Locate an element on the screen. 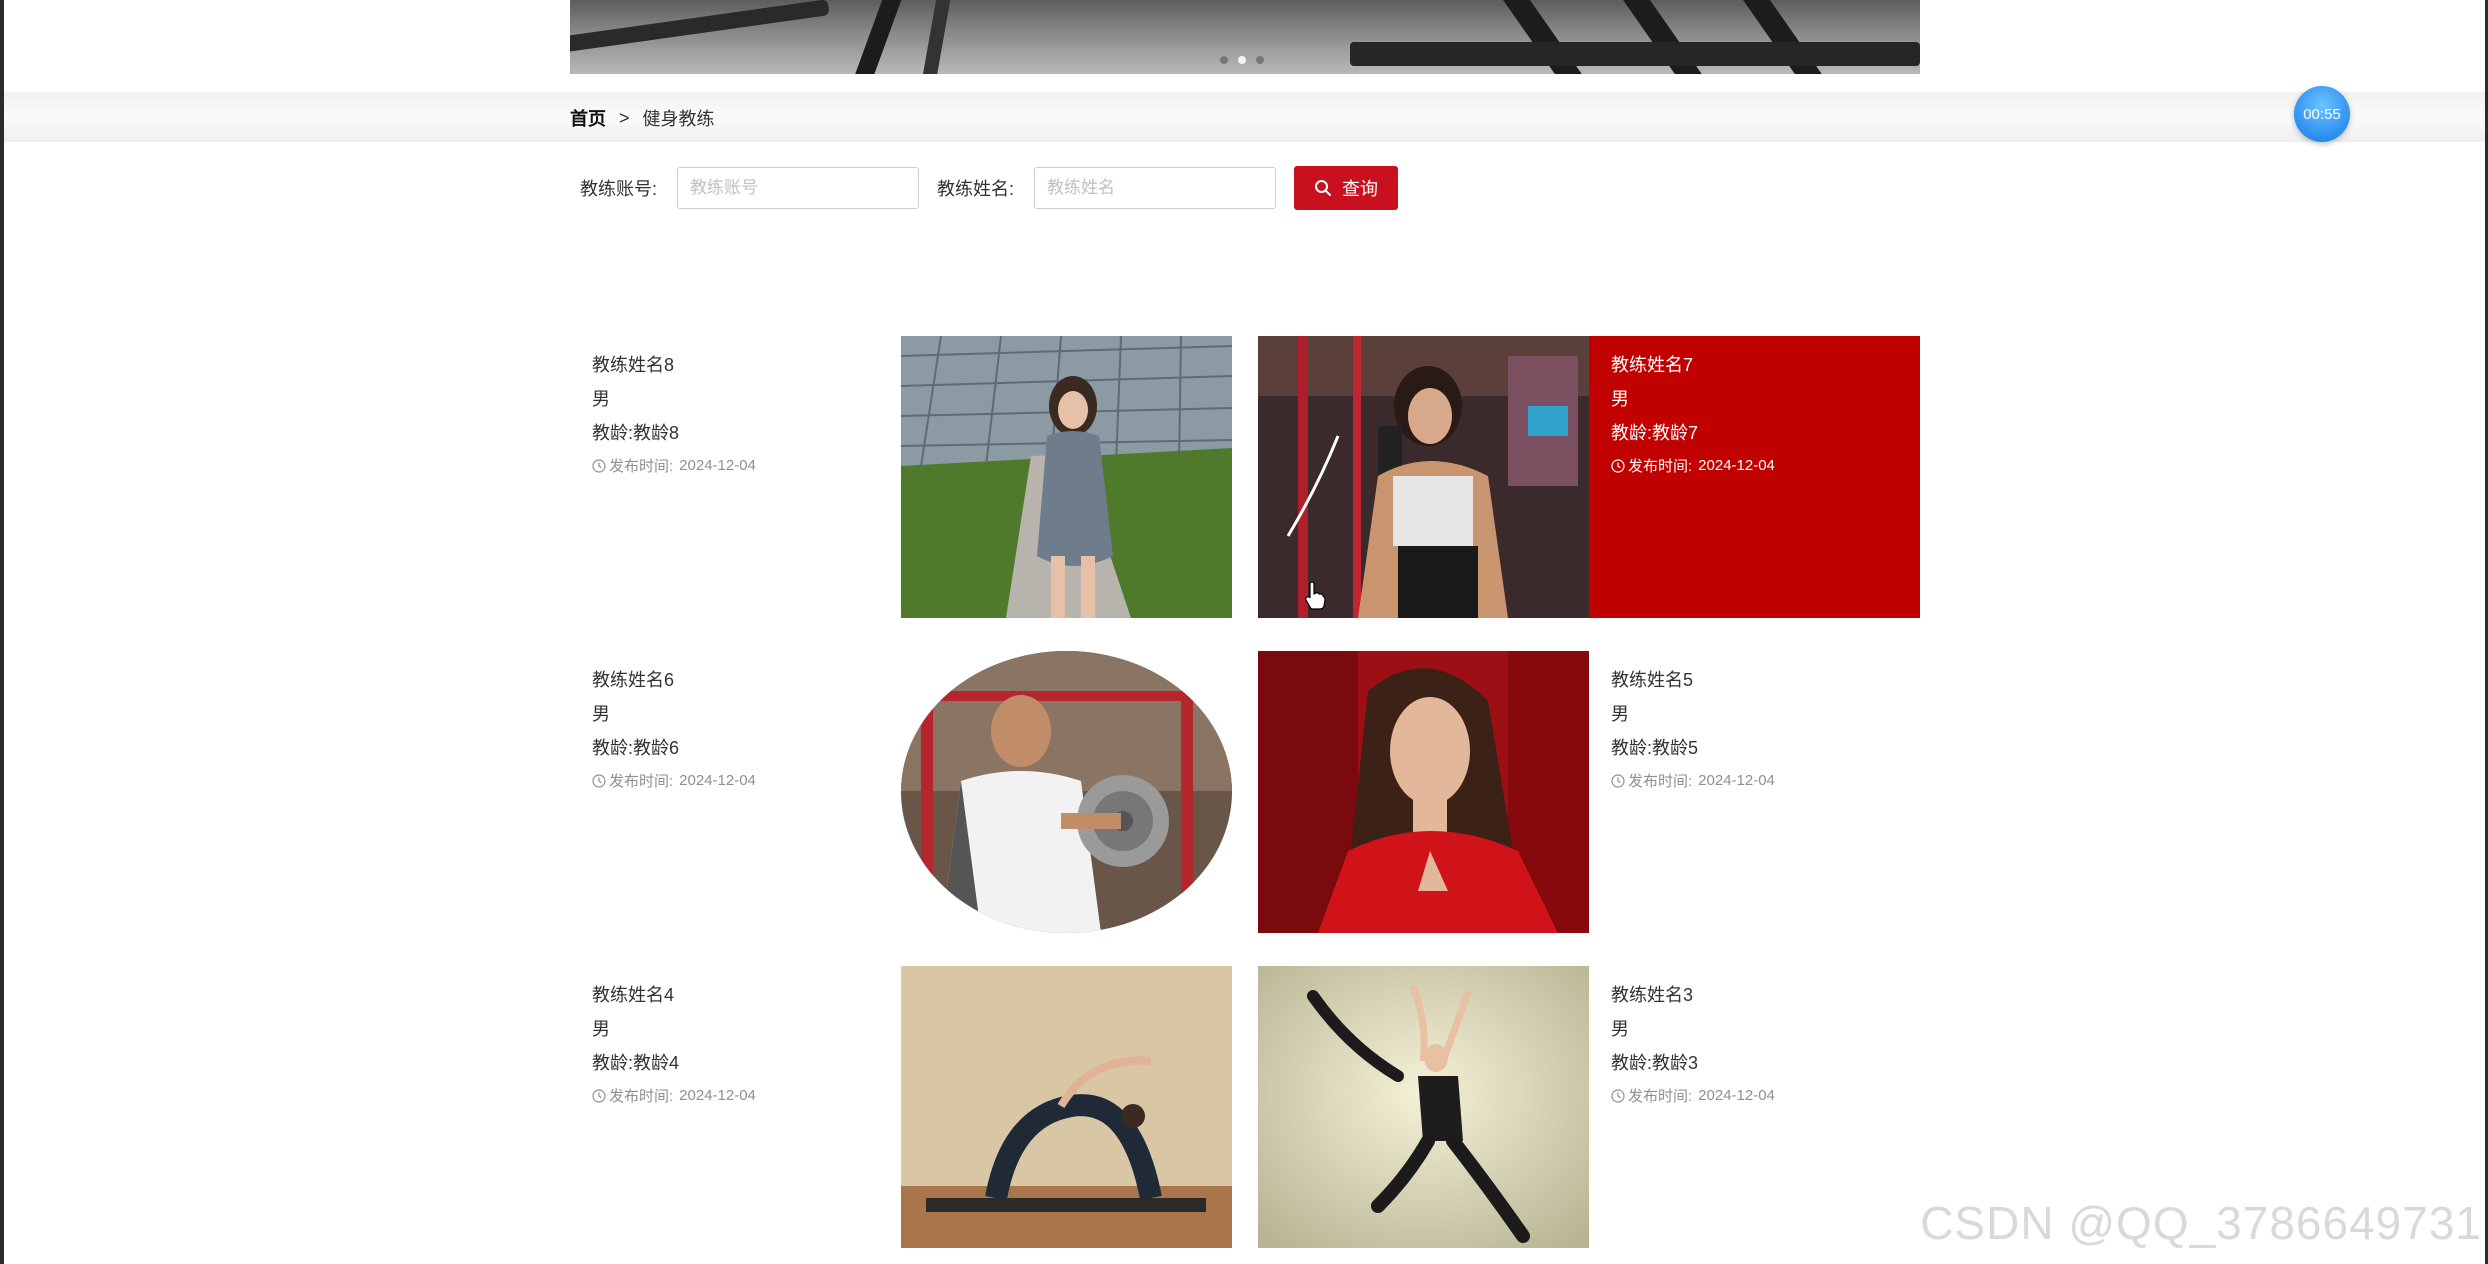  coach-info: 教练姓名8 男 教龄:教龄8 发布时间: 2024-12-04 is located at coordinates (735, 477).